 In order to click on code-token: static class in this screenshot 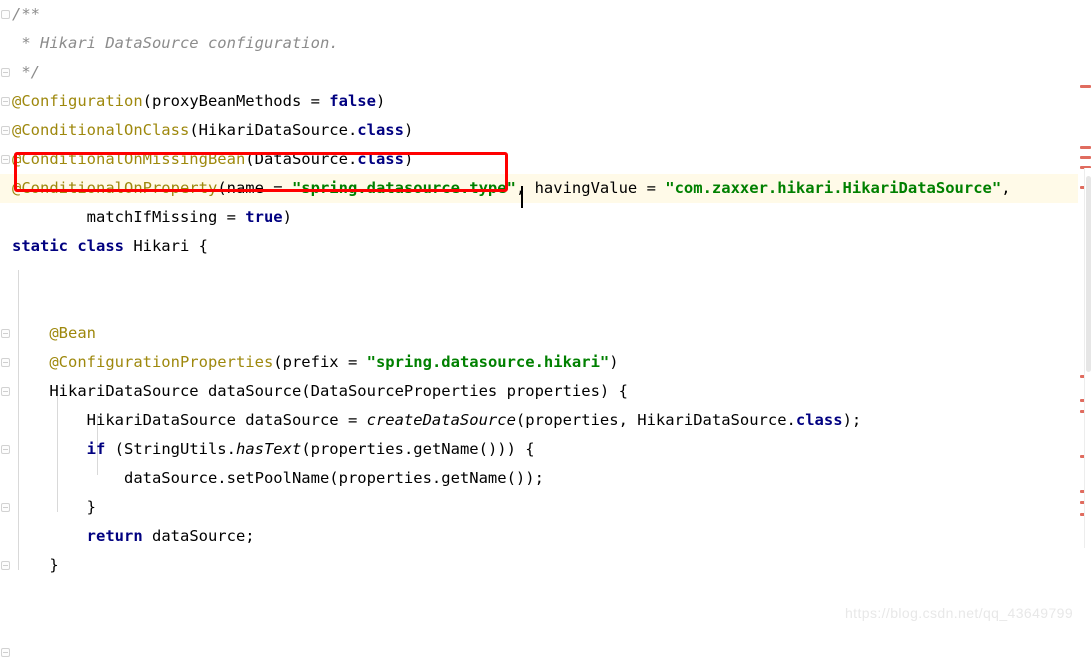, I will do `click(68, 246)`.